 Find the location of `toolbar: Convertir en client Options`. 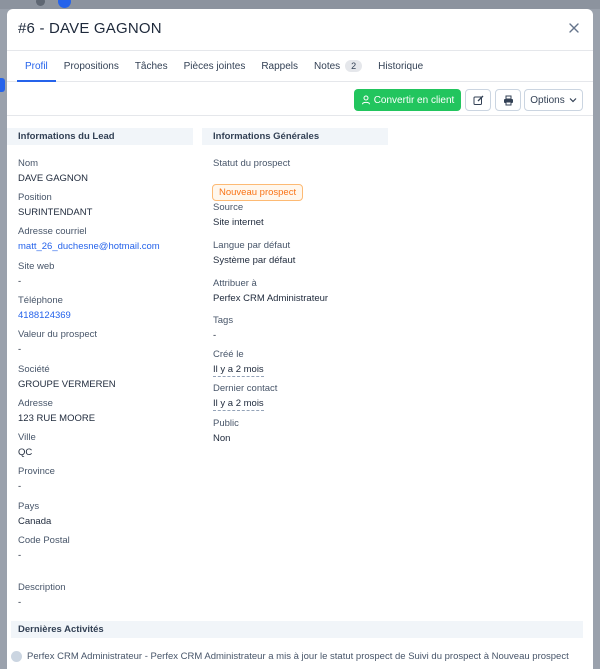

toolbar: Convertir en client Options is located at coordinates (300, 99).